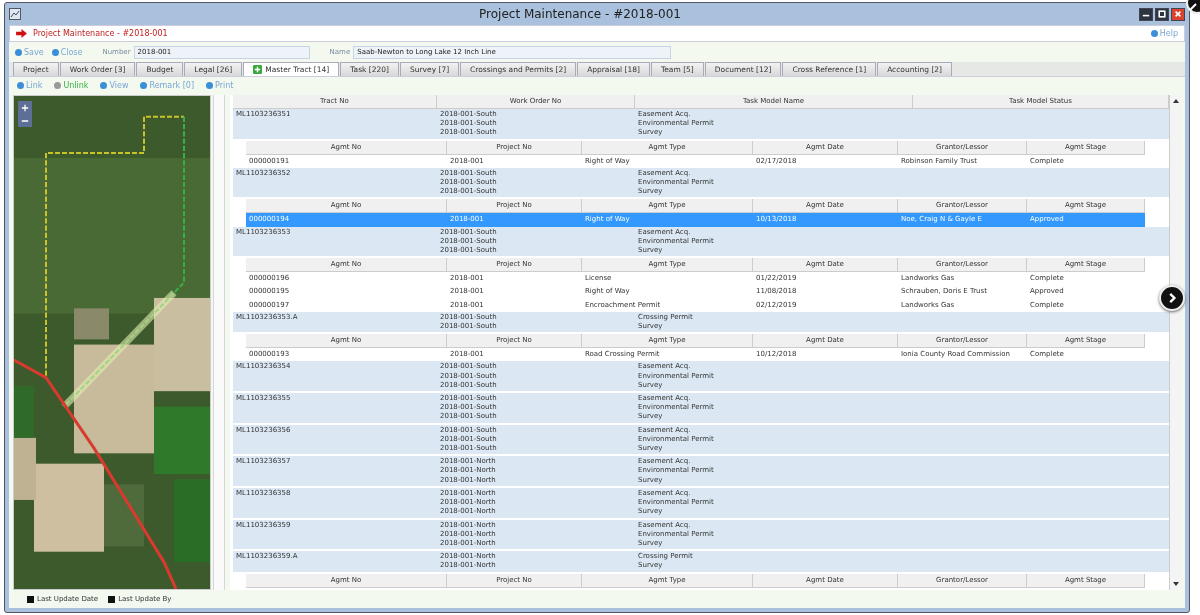  What do you see at coordinates (100, 33) in the screenshot?
I see `page-title: Project Maintenance - #2018-001` at bounding box center [100, 33].